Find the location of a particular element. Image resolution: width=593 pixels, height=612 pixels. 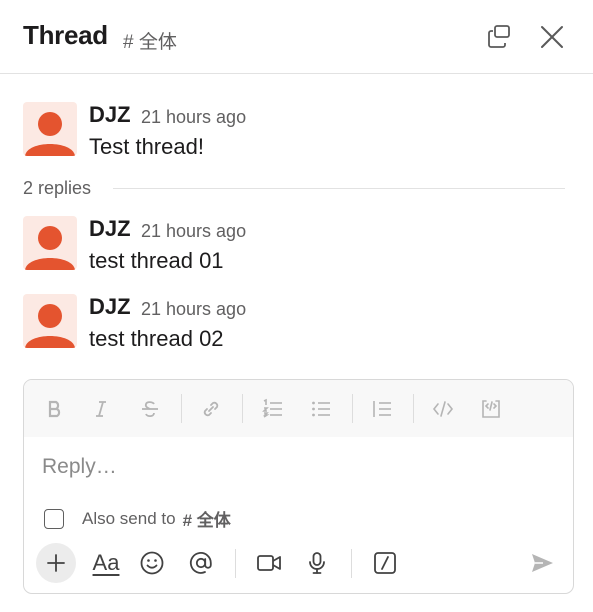

bulleted-list-button is located at coordinates (321, 409).